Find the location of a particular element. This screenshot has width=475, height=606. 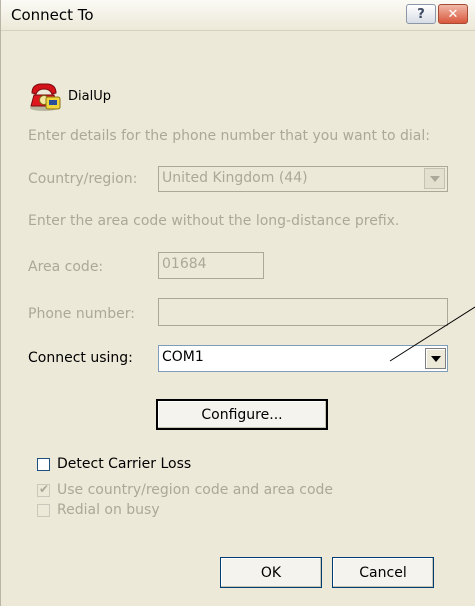

ok-button-label: OK is located at coordinates (271, 572).